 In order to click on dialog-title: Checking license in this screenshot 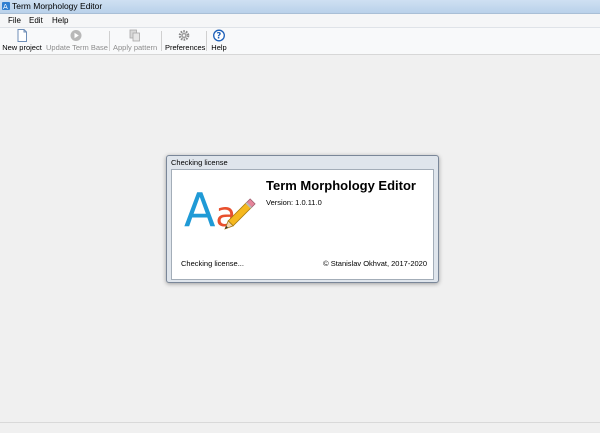, I will do `click(199, 162)`.